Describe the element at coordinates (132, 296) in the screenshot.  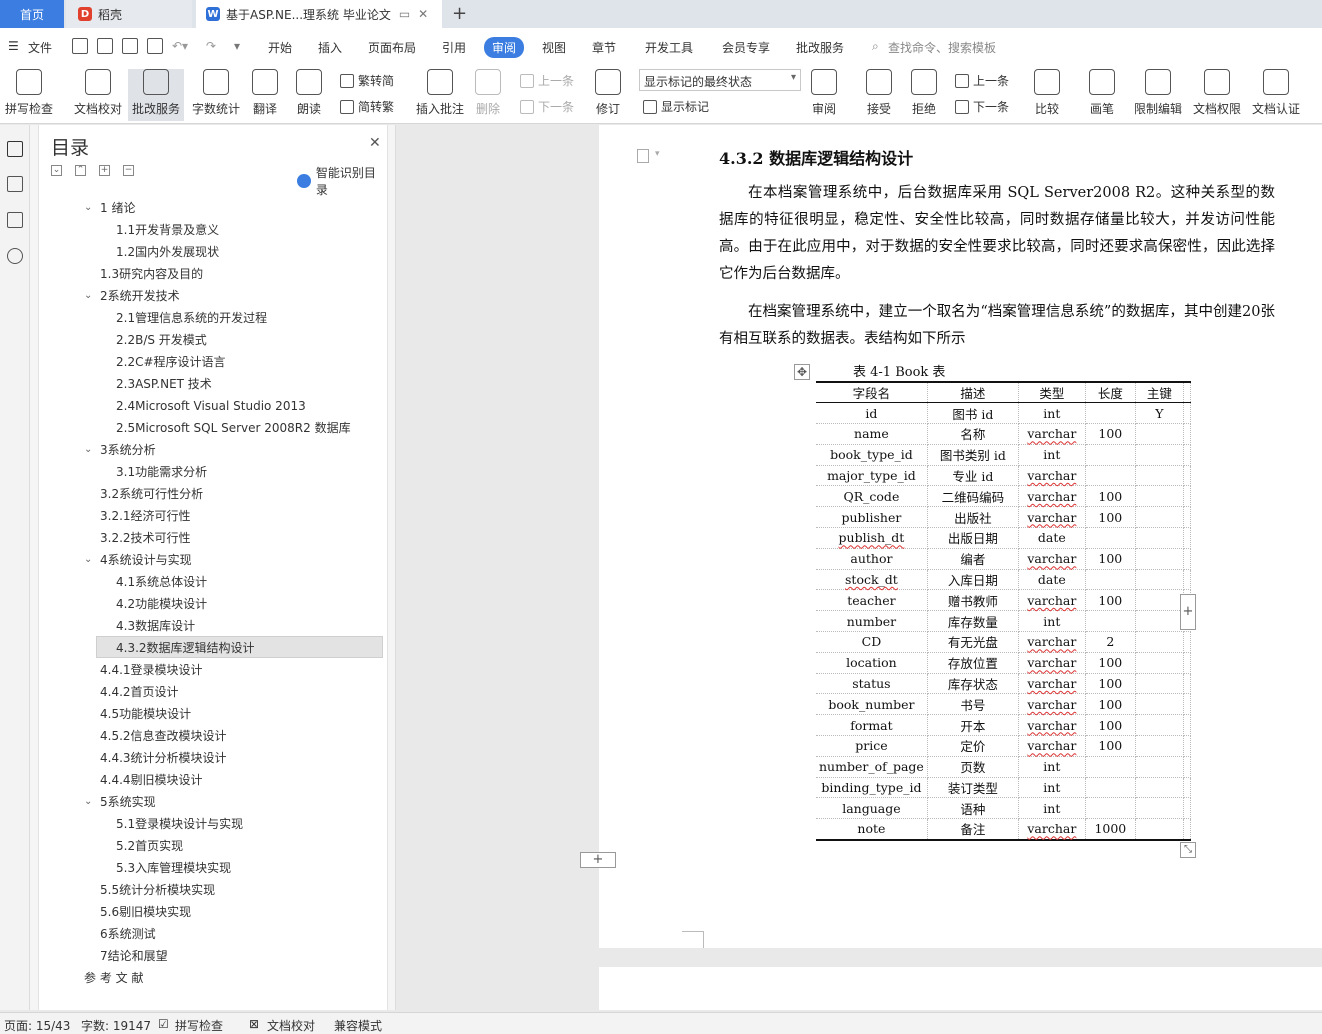
I see `toc-item: ⌄ 2系统开发技术` at that location.